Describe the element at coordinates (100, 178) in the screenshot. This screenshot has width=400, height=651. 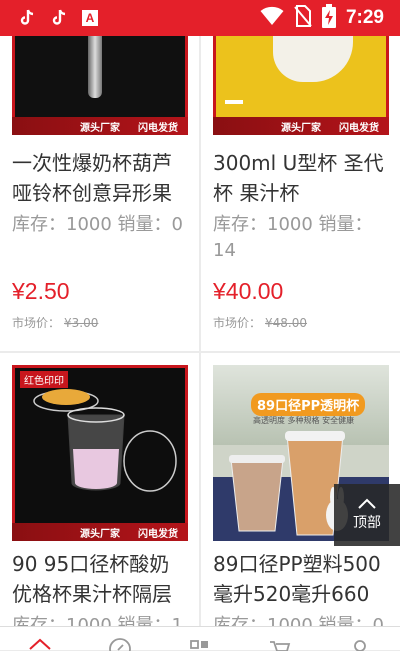
I see `product-title: 一次性爆奶杯葫芦哑铃杯创意异形果` at that location.